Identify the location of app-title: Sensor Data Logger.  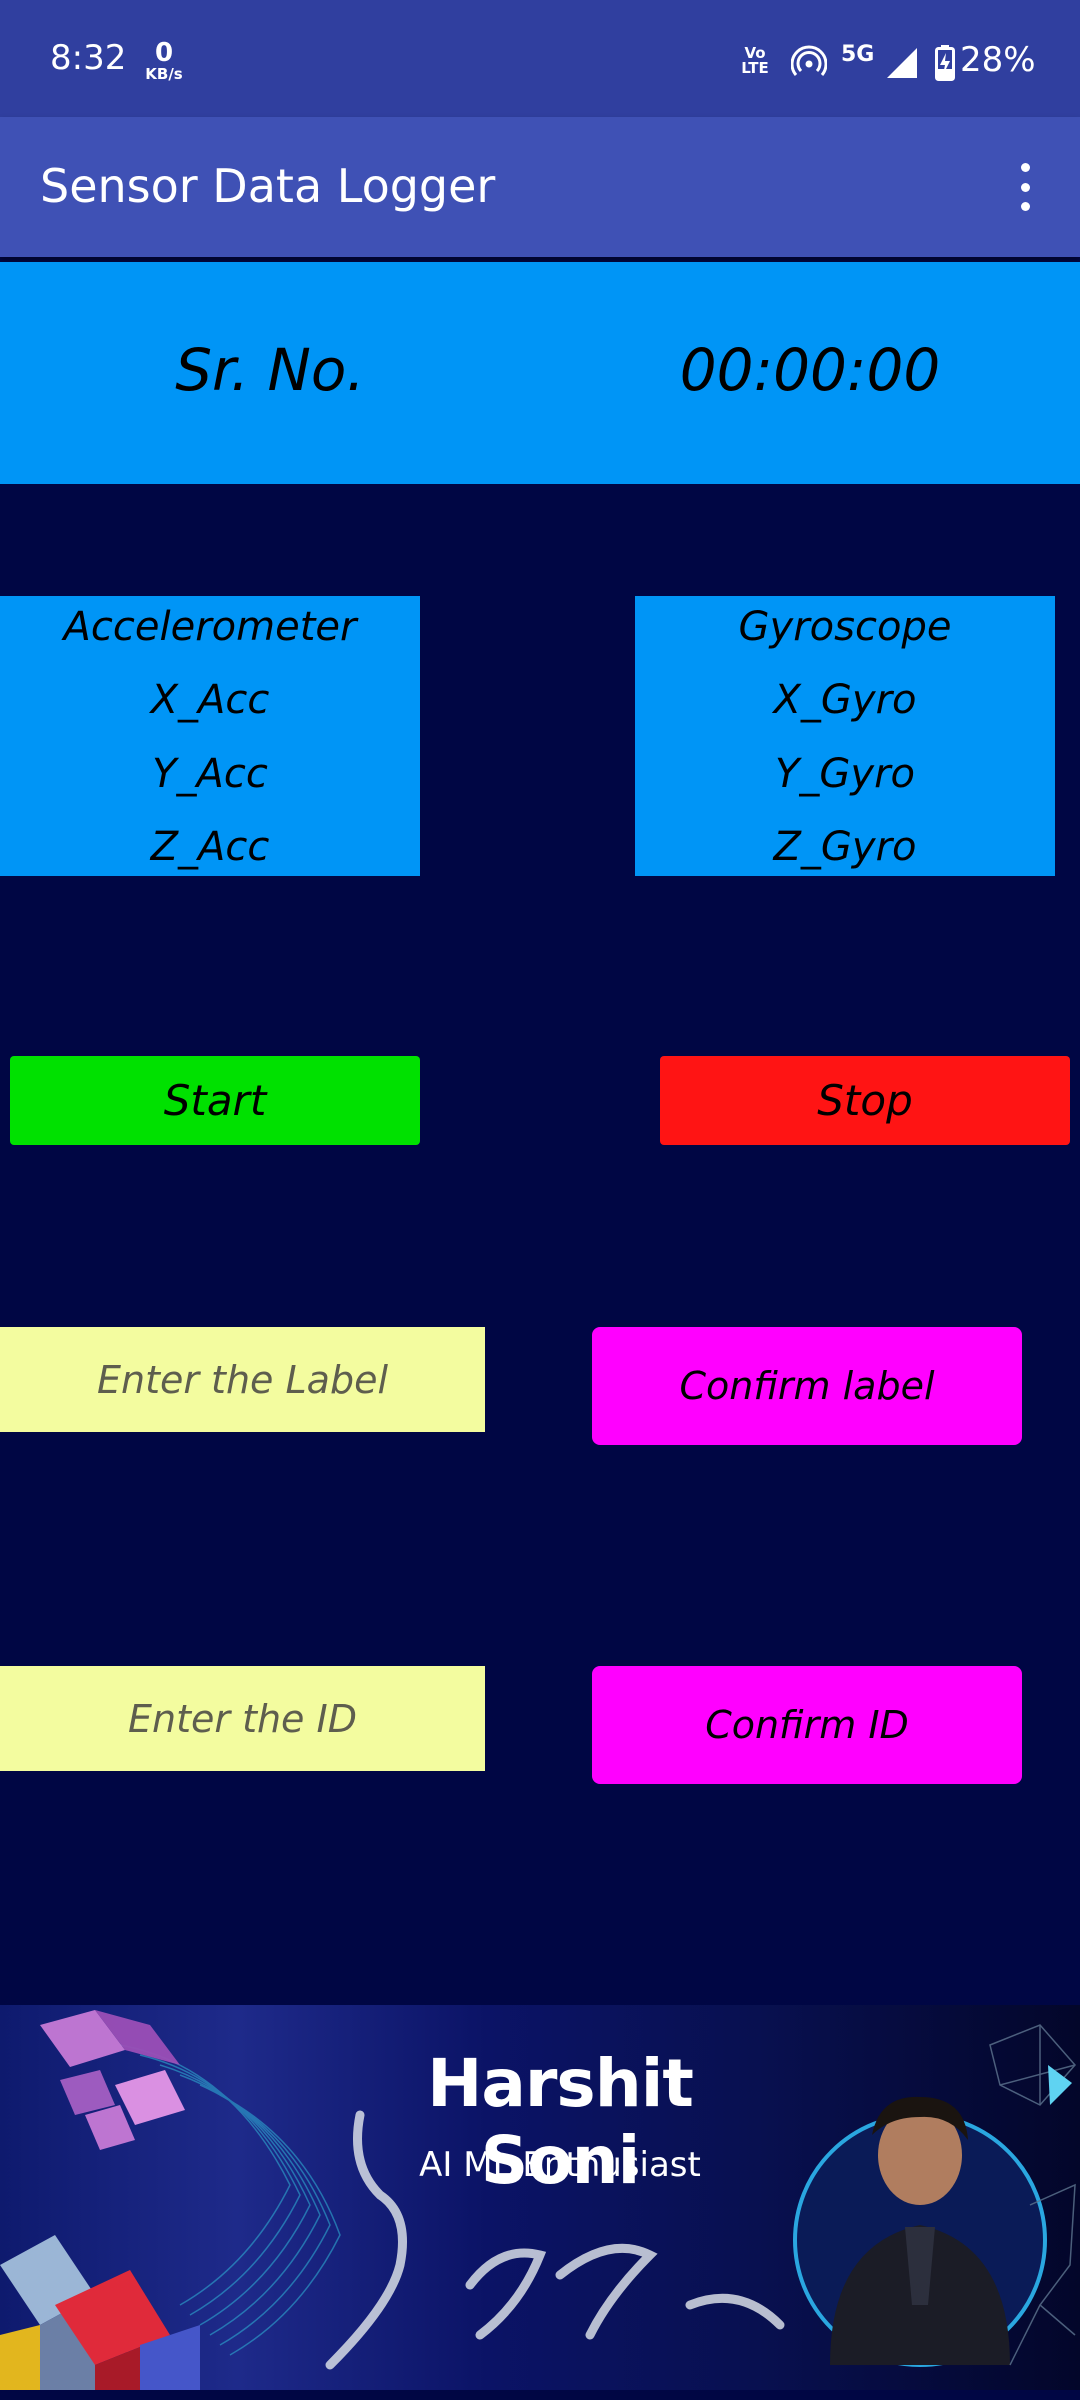
(268, 186).